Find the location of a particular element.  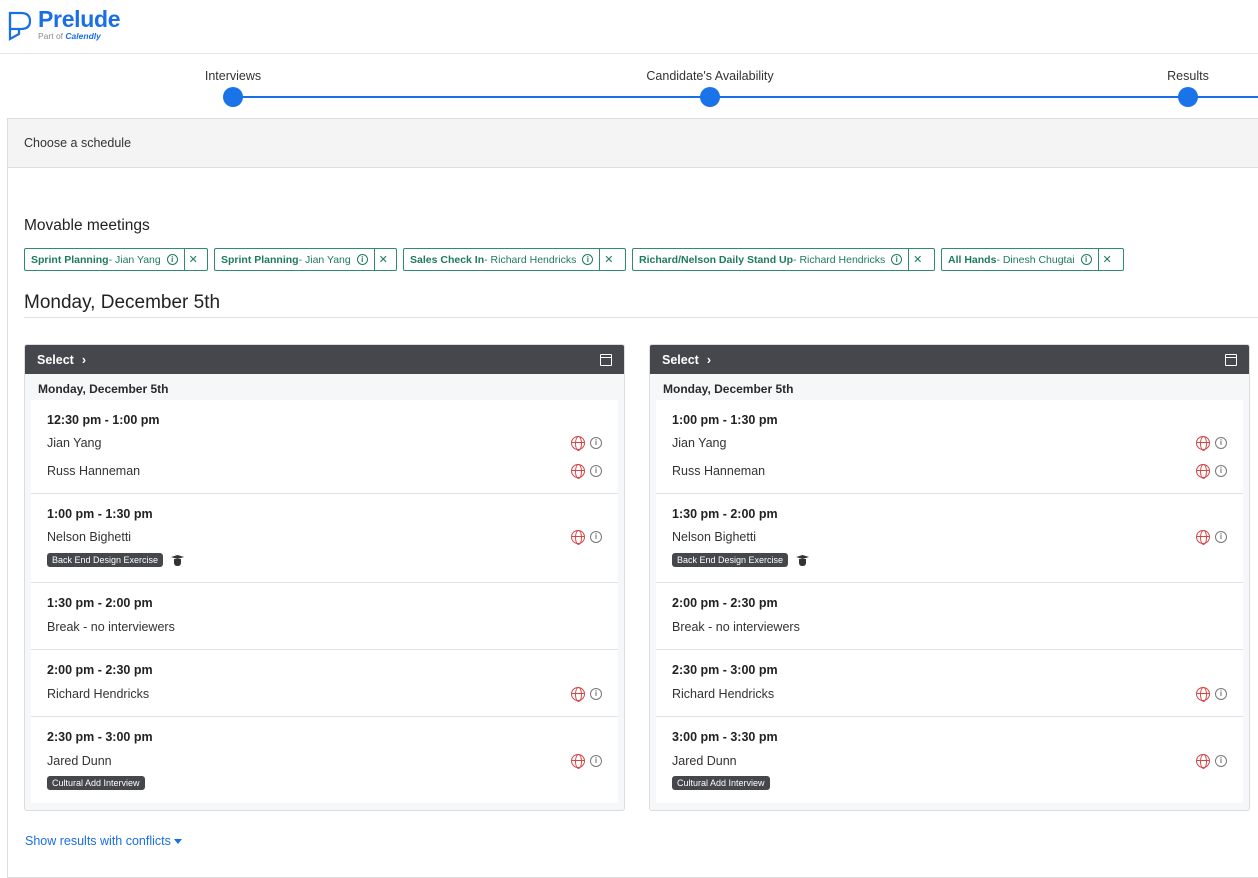

movable-meeting-chip: All Hands - Dinesh Chugtai i ✕ is located at coordinates (1032, 259).